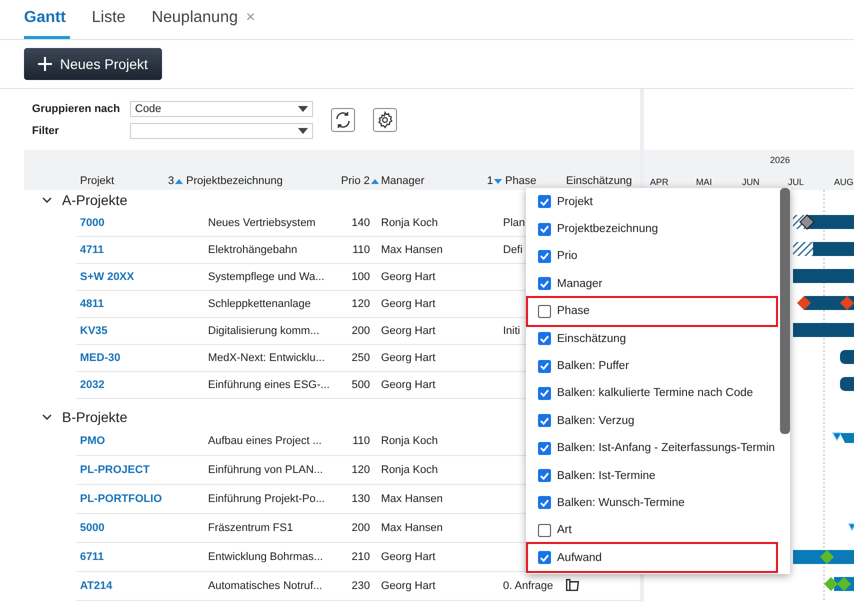 The image size is (854, 602). What do you see at coordinates (652, 338) in the screenshot?
I see `column-option: Einschätzung` at bounding box center [652, 338].